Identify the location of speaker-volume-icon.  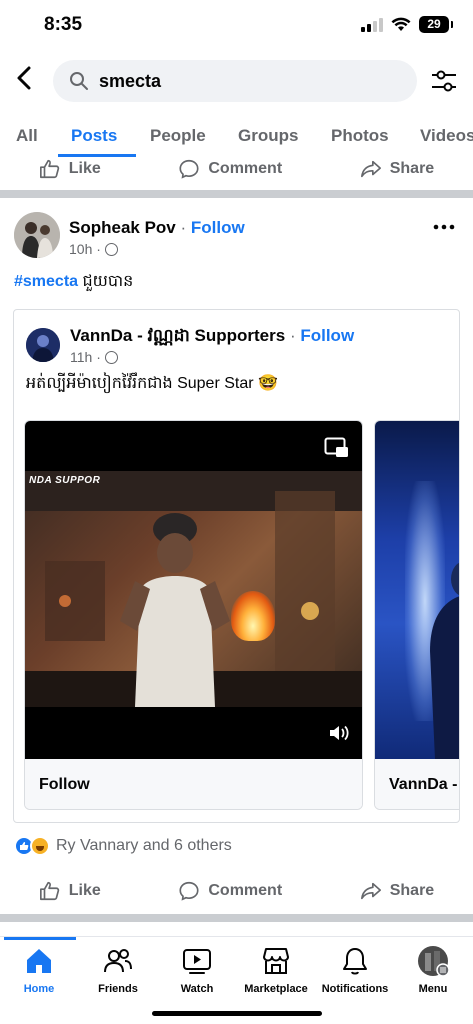
(339, 733).